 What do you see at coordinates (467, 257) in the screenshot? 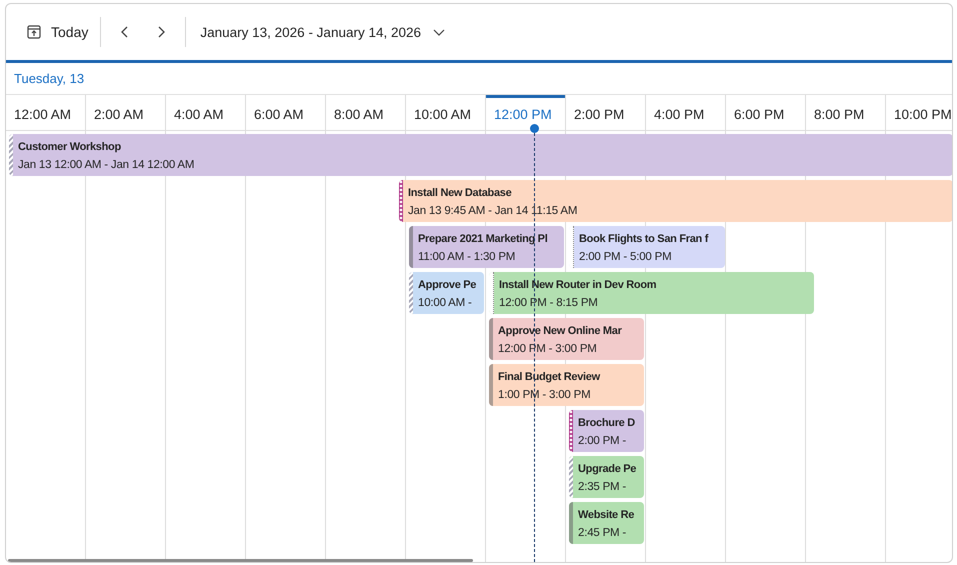
I see `event-time: 11:00 AM - 1:30 PM` at bounding box center [467, 257].